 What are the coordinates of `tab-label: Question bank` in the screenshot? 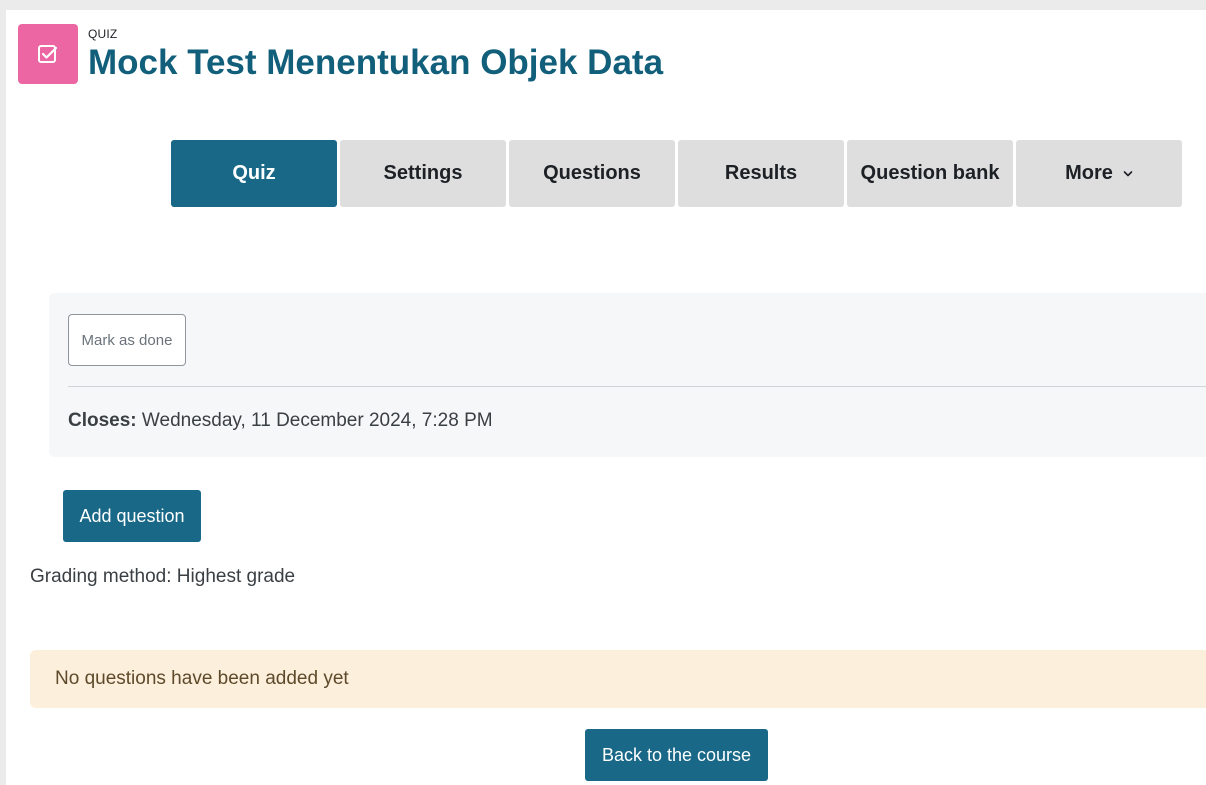 It's located at (930, 173).